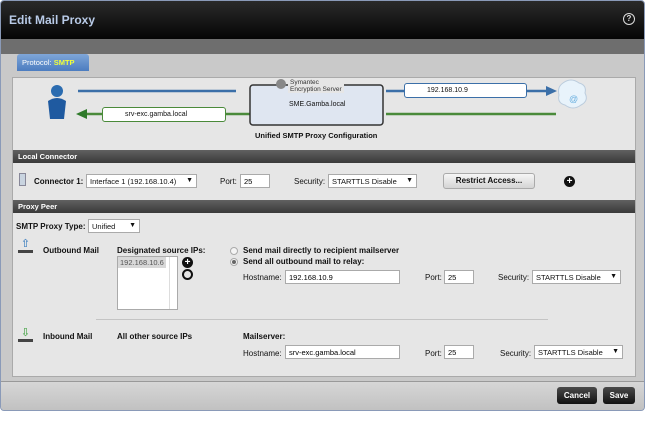 The image size is (660, 447). I want to click on connector-security-select: STARTTLS Disable ▼, so click(372, 181).